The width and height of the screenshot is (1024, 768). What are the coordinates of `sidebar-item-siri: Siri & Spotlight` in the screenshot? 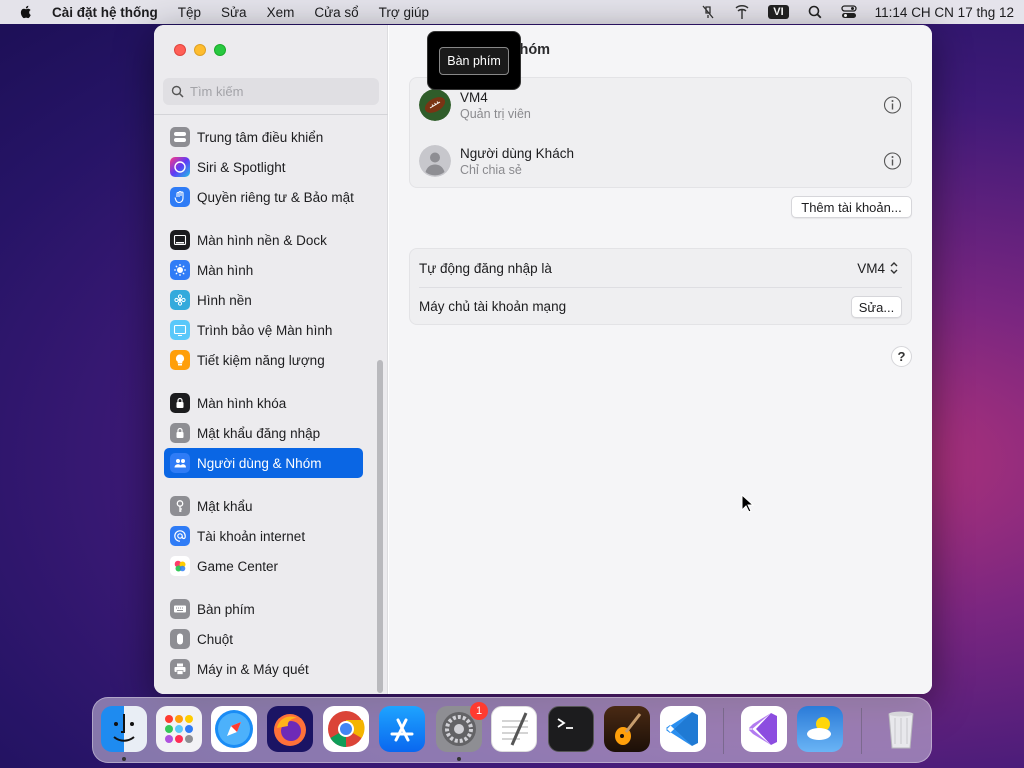 It's located at (263, 167).